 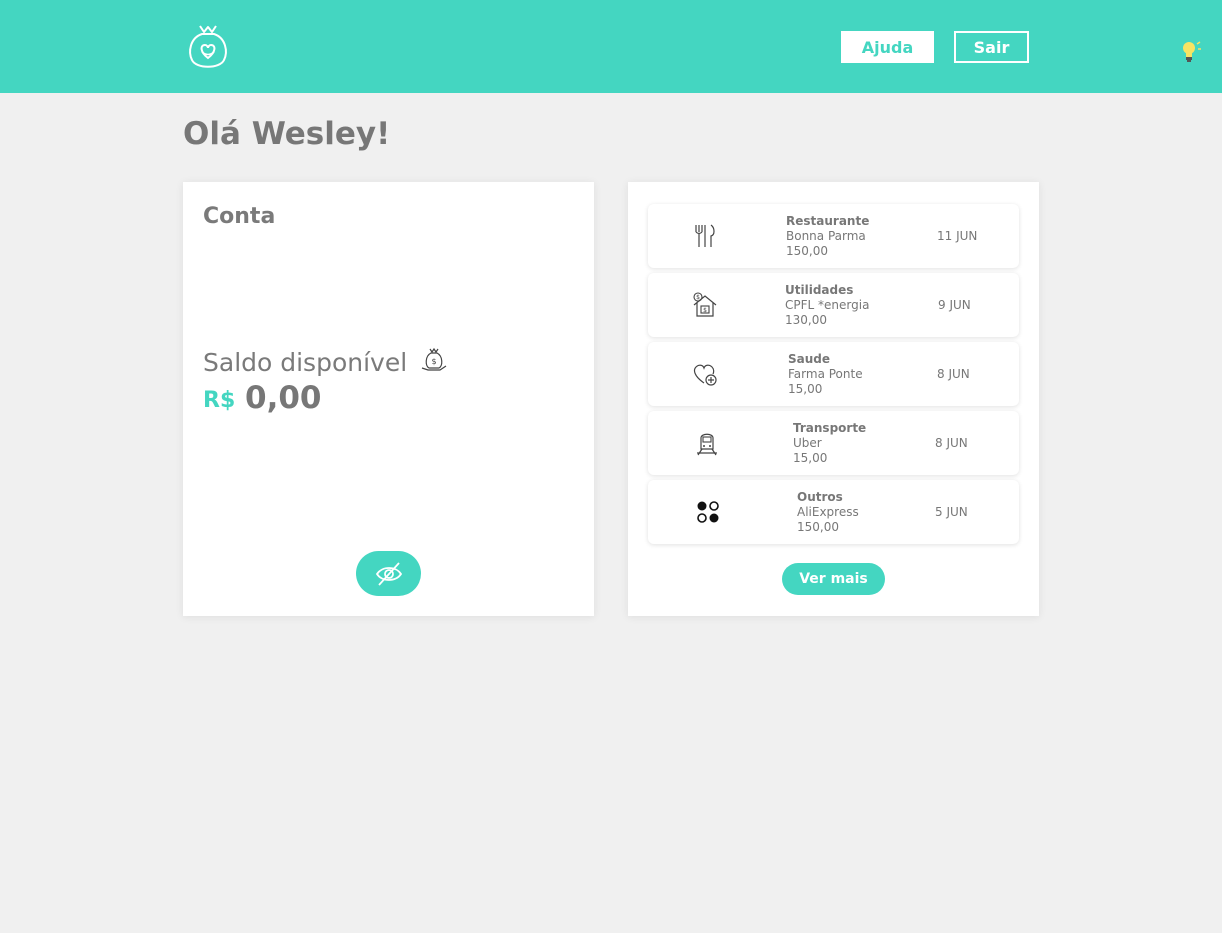 I want to click on toggle-balance-button, so click(x=388, y=573).